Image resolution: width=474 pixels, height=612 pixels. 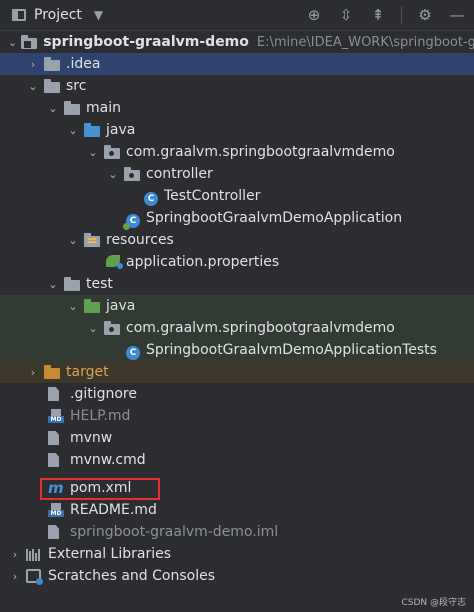 I want to click on minimize-icon: —, so click(x=457, y=15).